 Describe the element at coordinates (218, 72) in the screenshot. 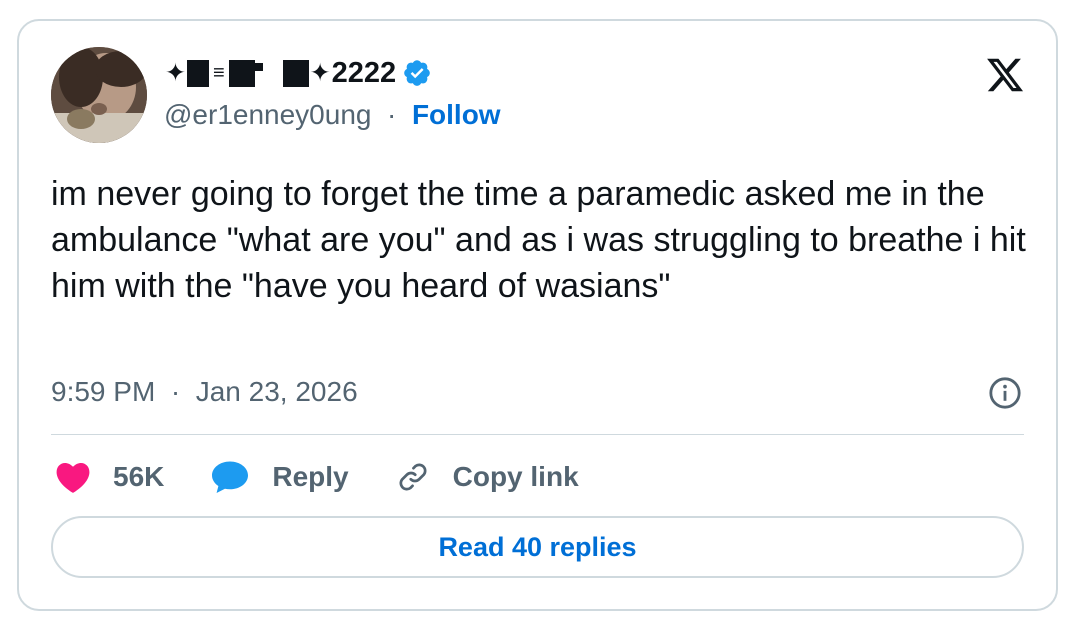

I see `menu-glyph: ≡` at that location.